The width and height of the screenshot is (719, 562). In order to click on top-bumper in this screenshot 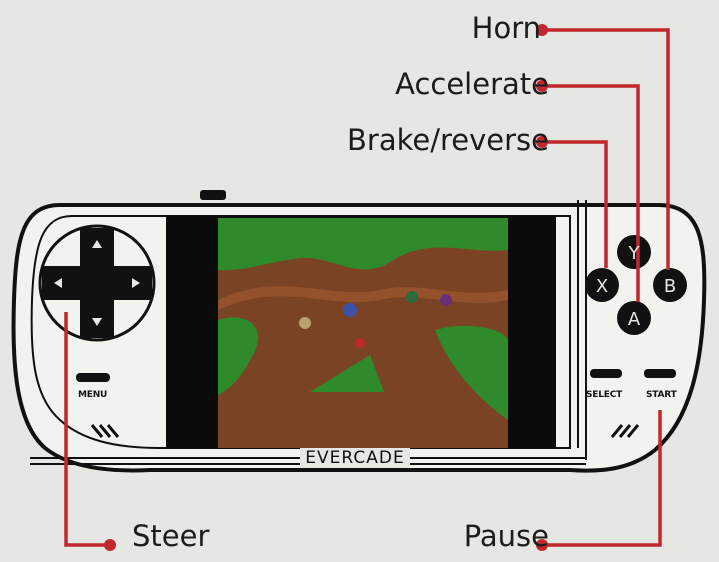, I will do `click(213, 195)`.